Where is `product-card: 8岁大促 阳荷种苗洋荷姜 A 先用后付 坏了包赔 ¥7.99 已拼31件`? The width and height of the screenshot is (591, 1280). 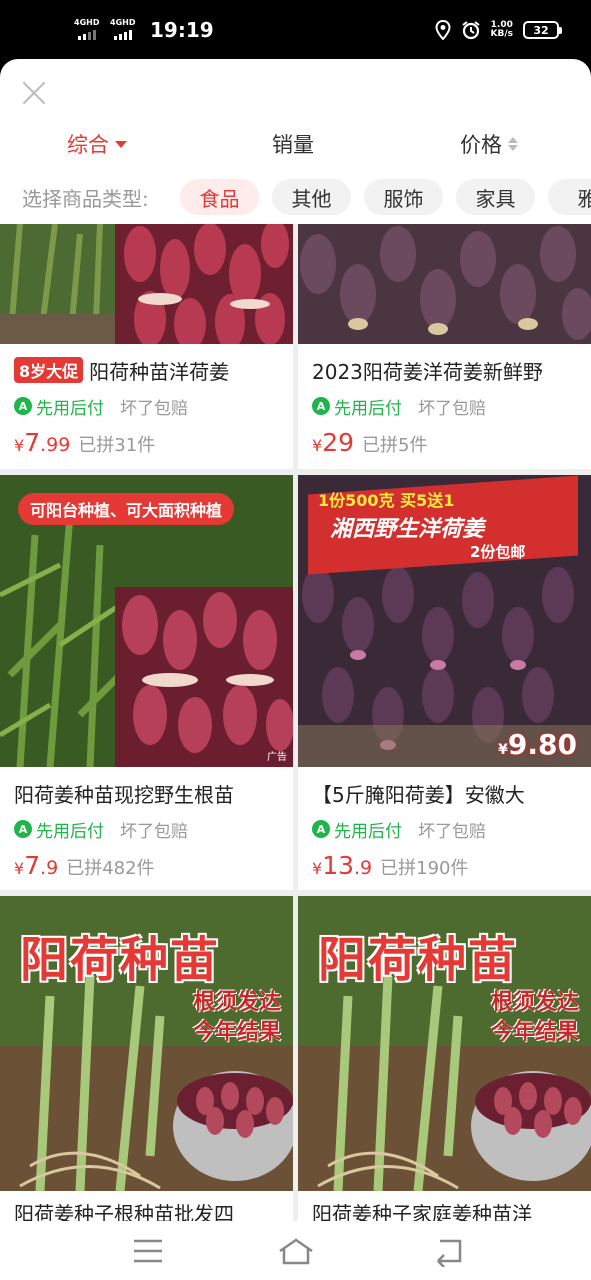
product-card: 8岁大促 阳荷种苗洋荷姜 A 先用后付 坏了包赔 ¥7.99 已拼31件 is located at coordinates (146, 346).